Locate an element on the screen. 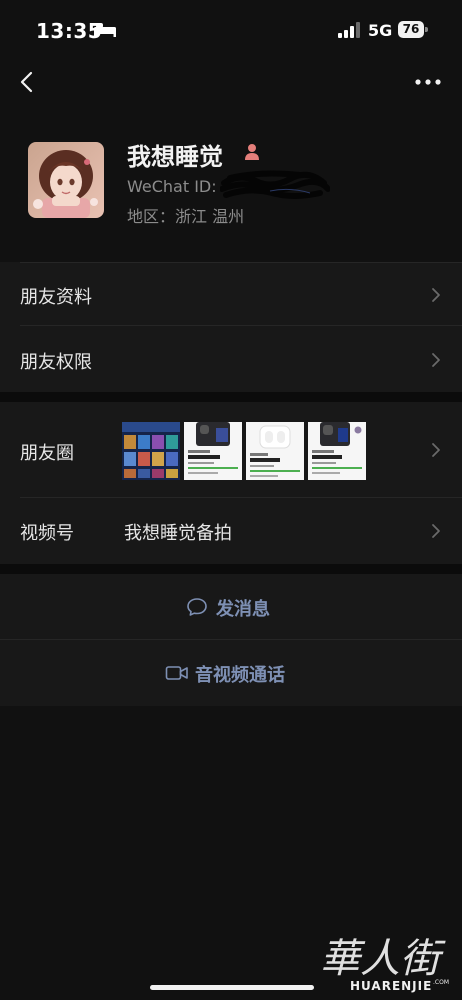  avatar is located at coordinates (66, 180).